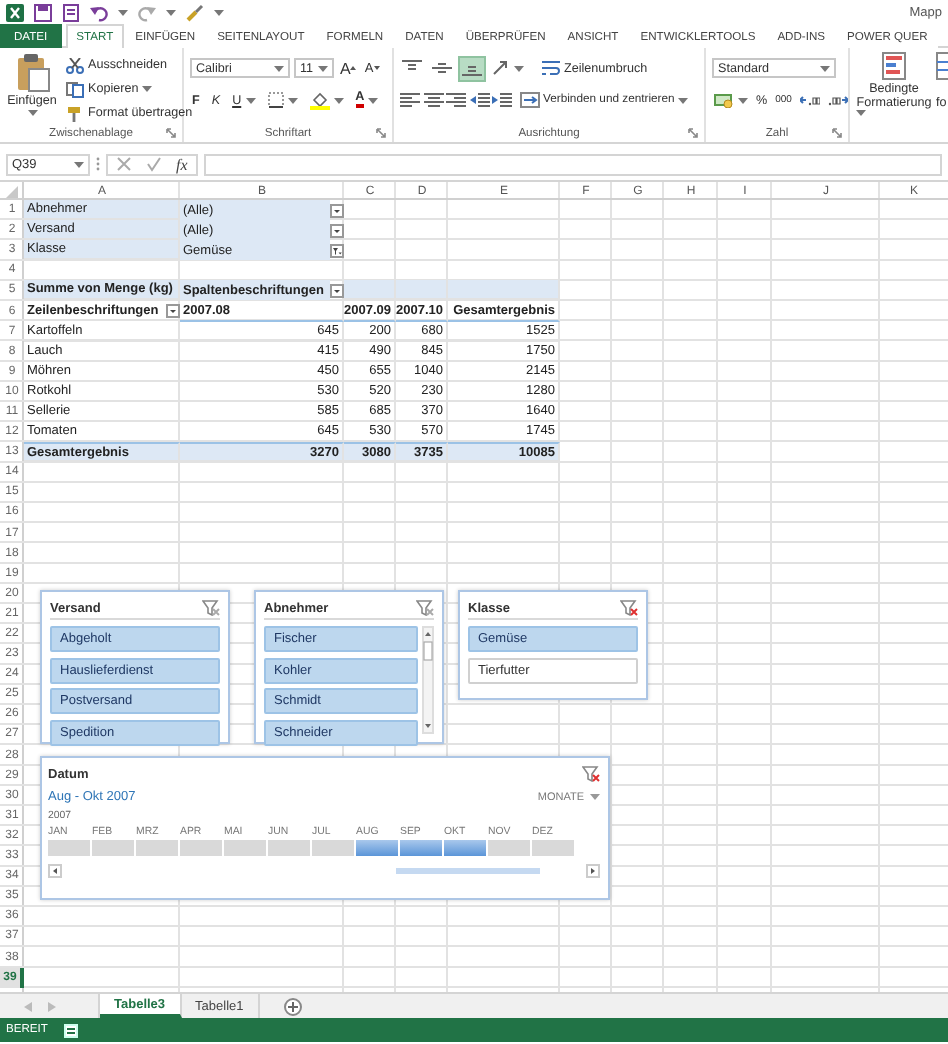 This screenshot has height=1044, width=948. I want to click on undo-icon, so click(99, 12).